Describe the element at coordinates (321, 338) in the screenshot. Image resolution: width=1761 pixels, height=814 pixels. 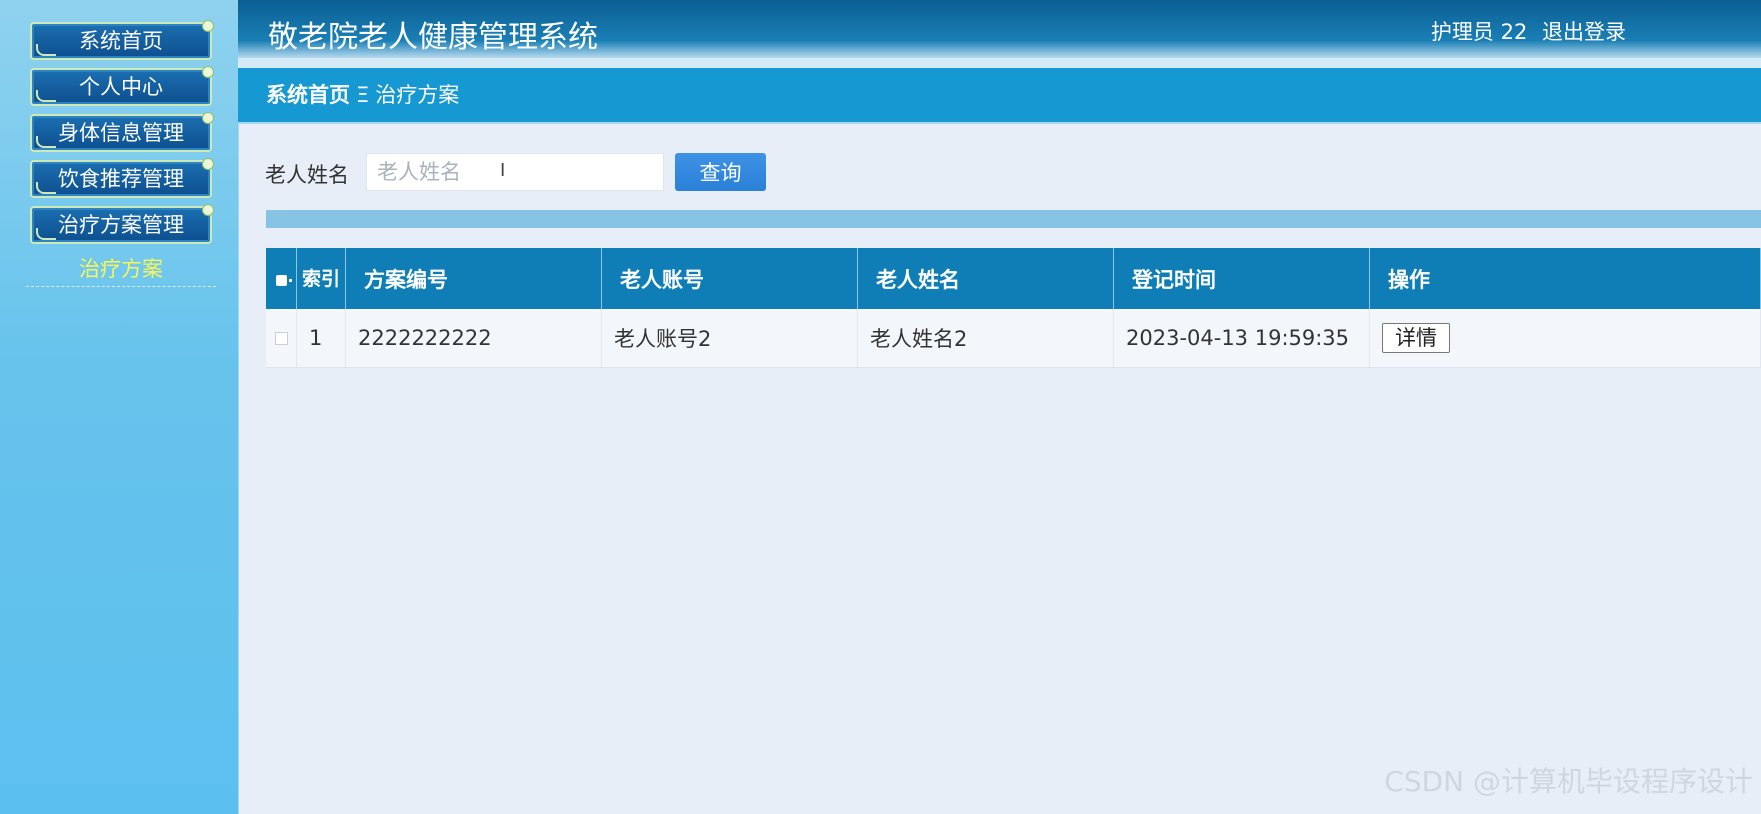
I see `cell-index: 1` at that location.